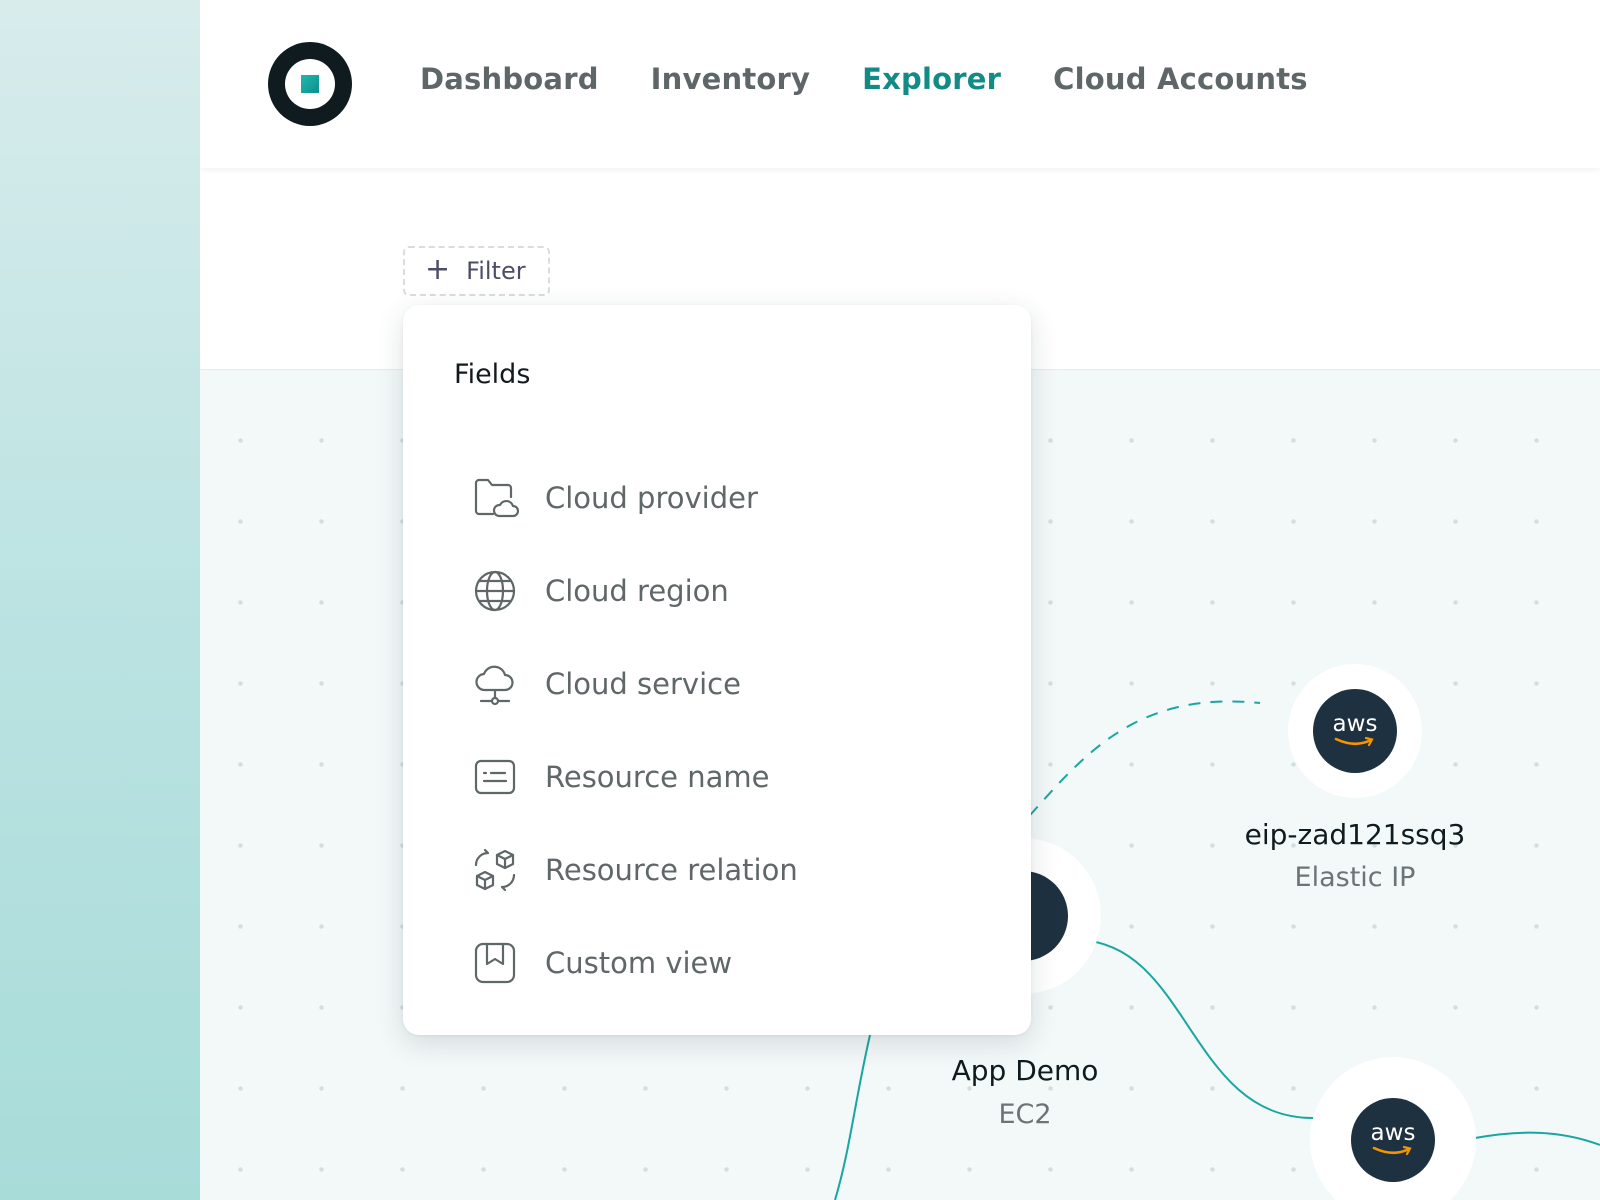 The height and width of the screenshot is (1200, 1600). I want to click on field-option-cloud-provider: Cloud provider, so click(731, 497).